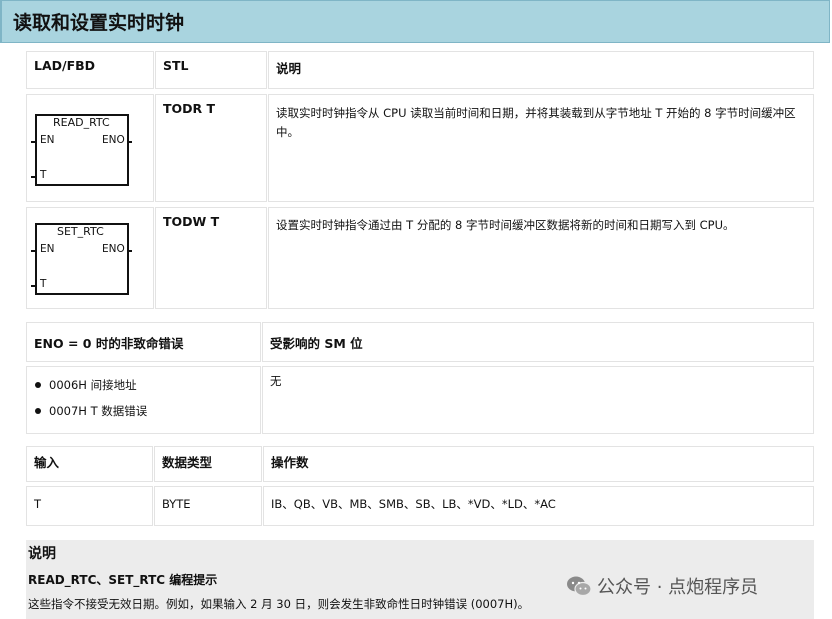  Describe the element at coordinates (80, 231) in the screenshot. I see `block-name: SET_RTC` at that location.